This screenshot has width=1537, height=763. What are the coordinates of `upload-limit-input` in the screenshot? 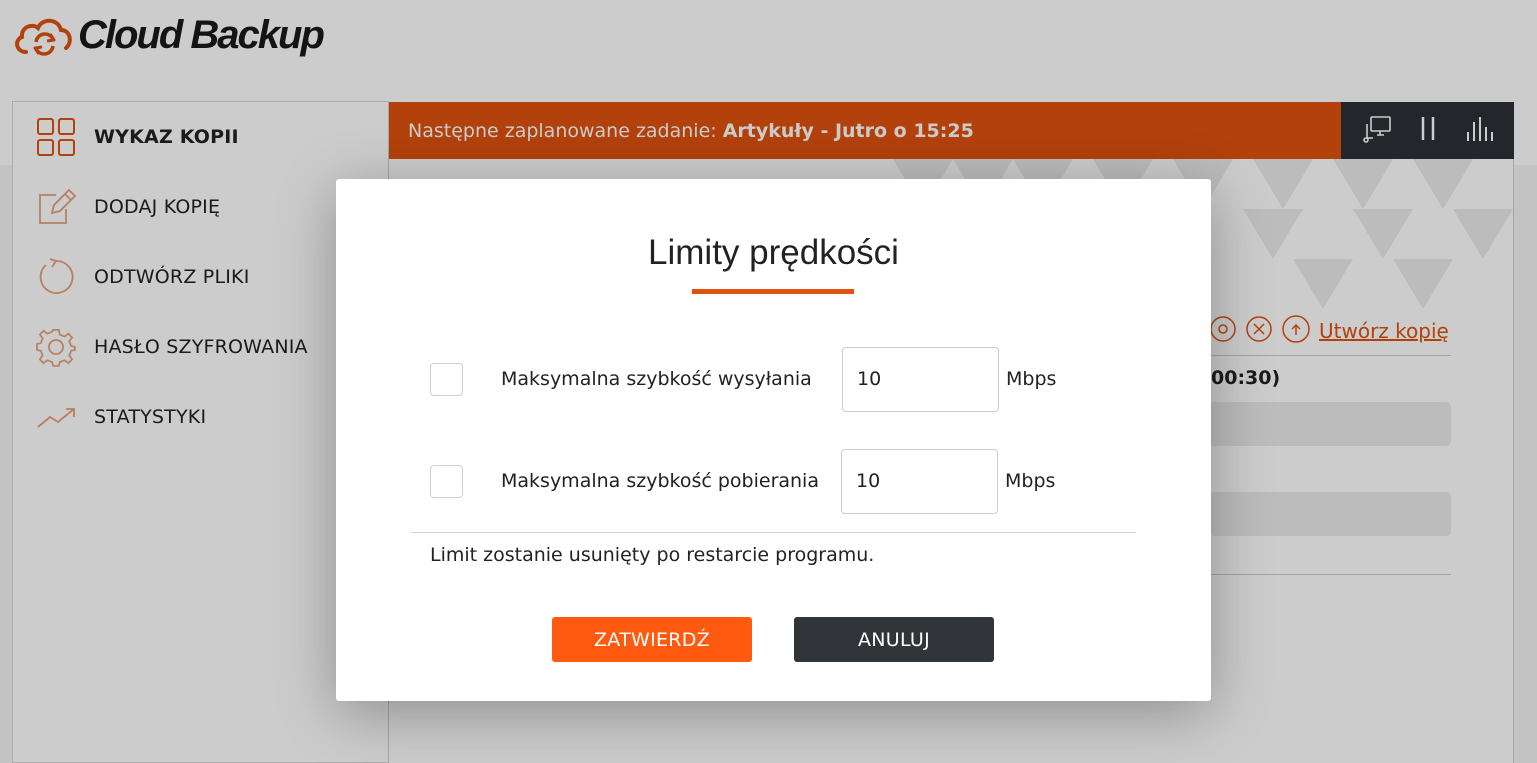 It's located at (920, 379).